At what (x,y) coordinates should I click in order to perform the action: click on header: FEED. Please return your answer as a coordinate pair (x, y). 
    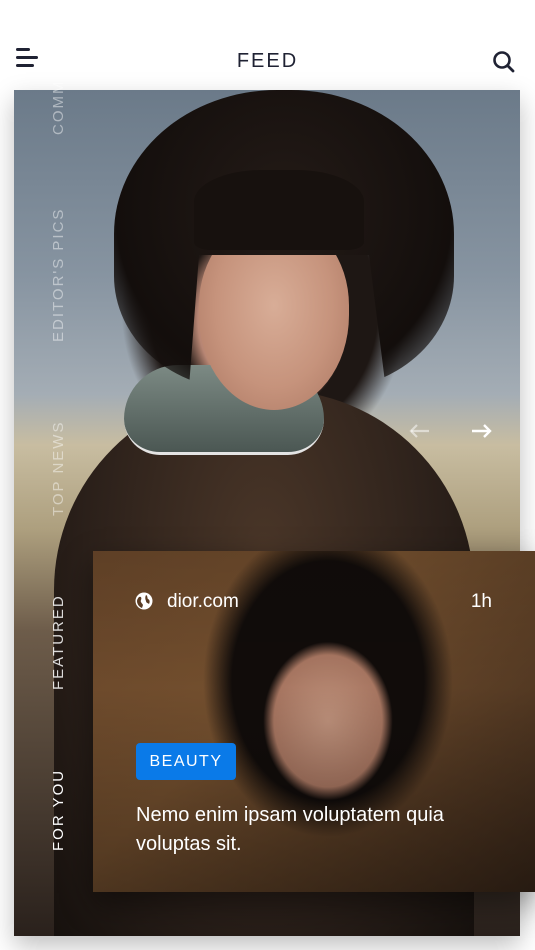
    Looking at the image, I should click on (267, 45).